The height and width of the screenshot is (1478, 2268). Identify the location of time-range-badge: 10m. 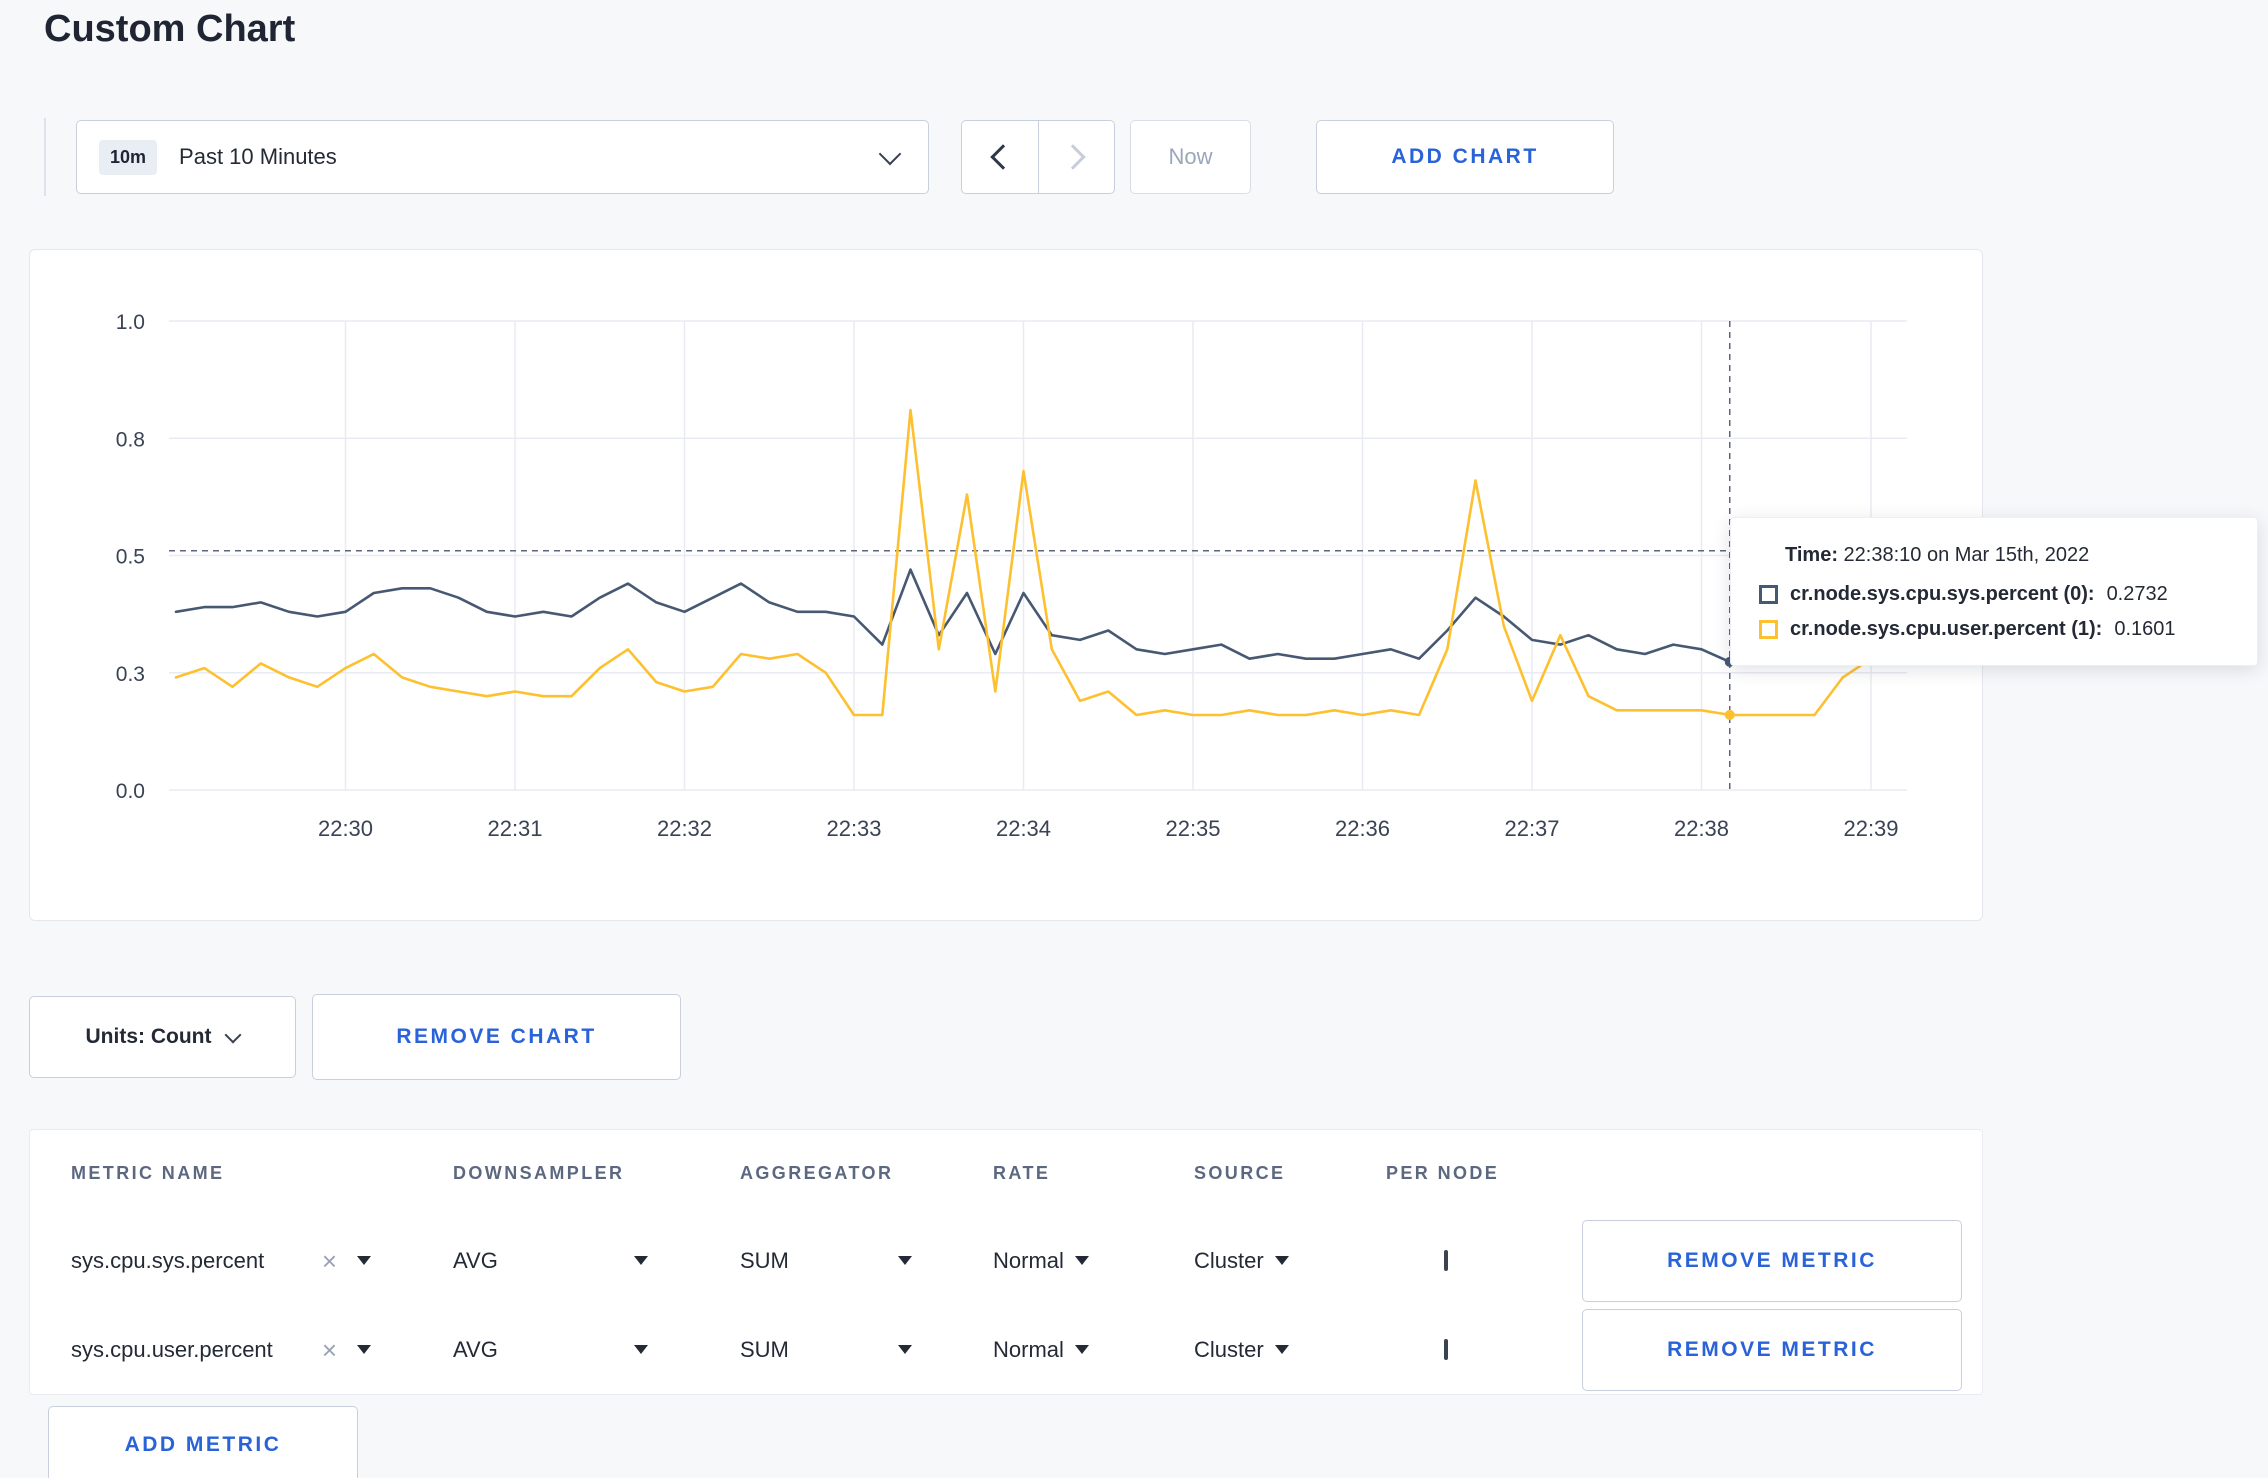
(128, 157).